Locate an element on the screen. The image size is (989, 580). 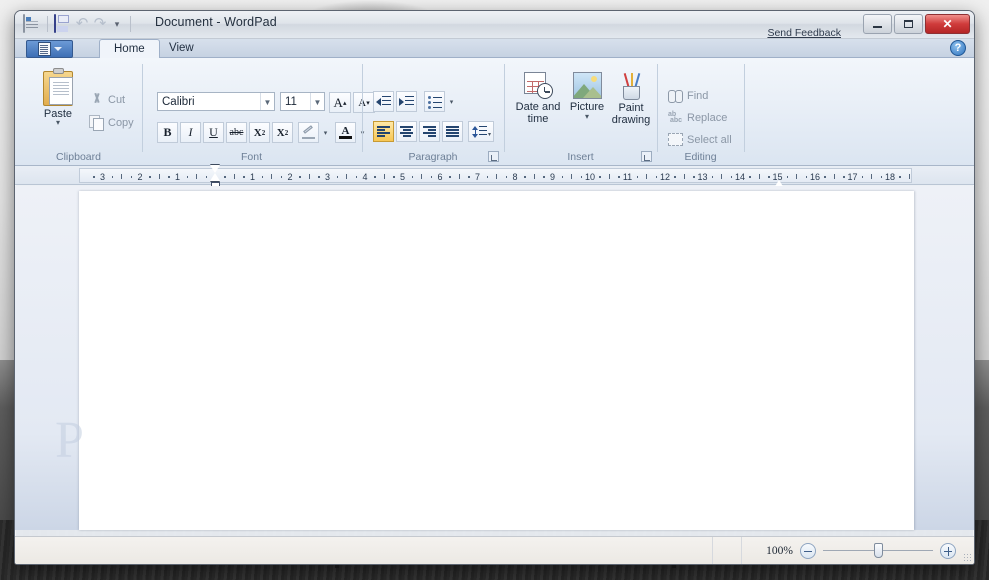
paint-drawing-button: Paint drawing is located at coordinates (631, 98).